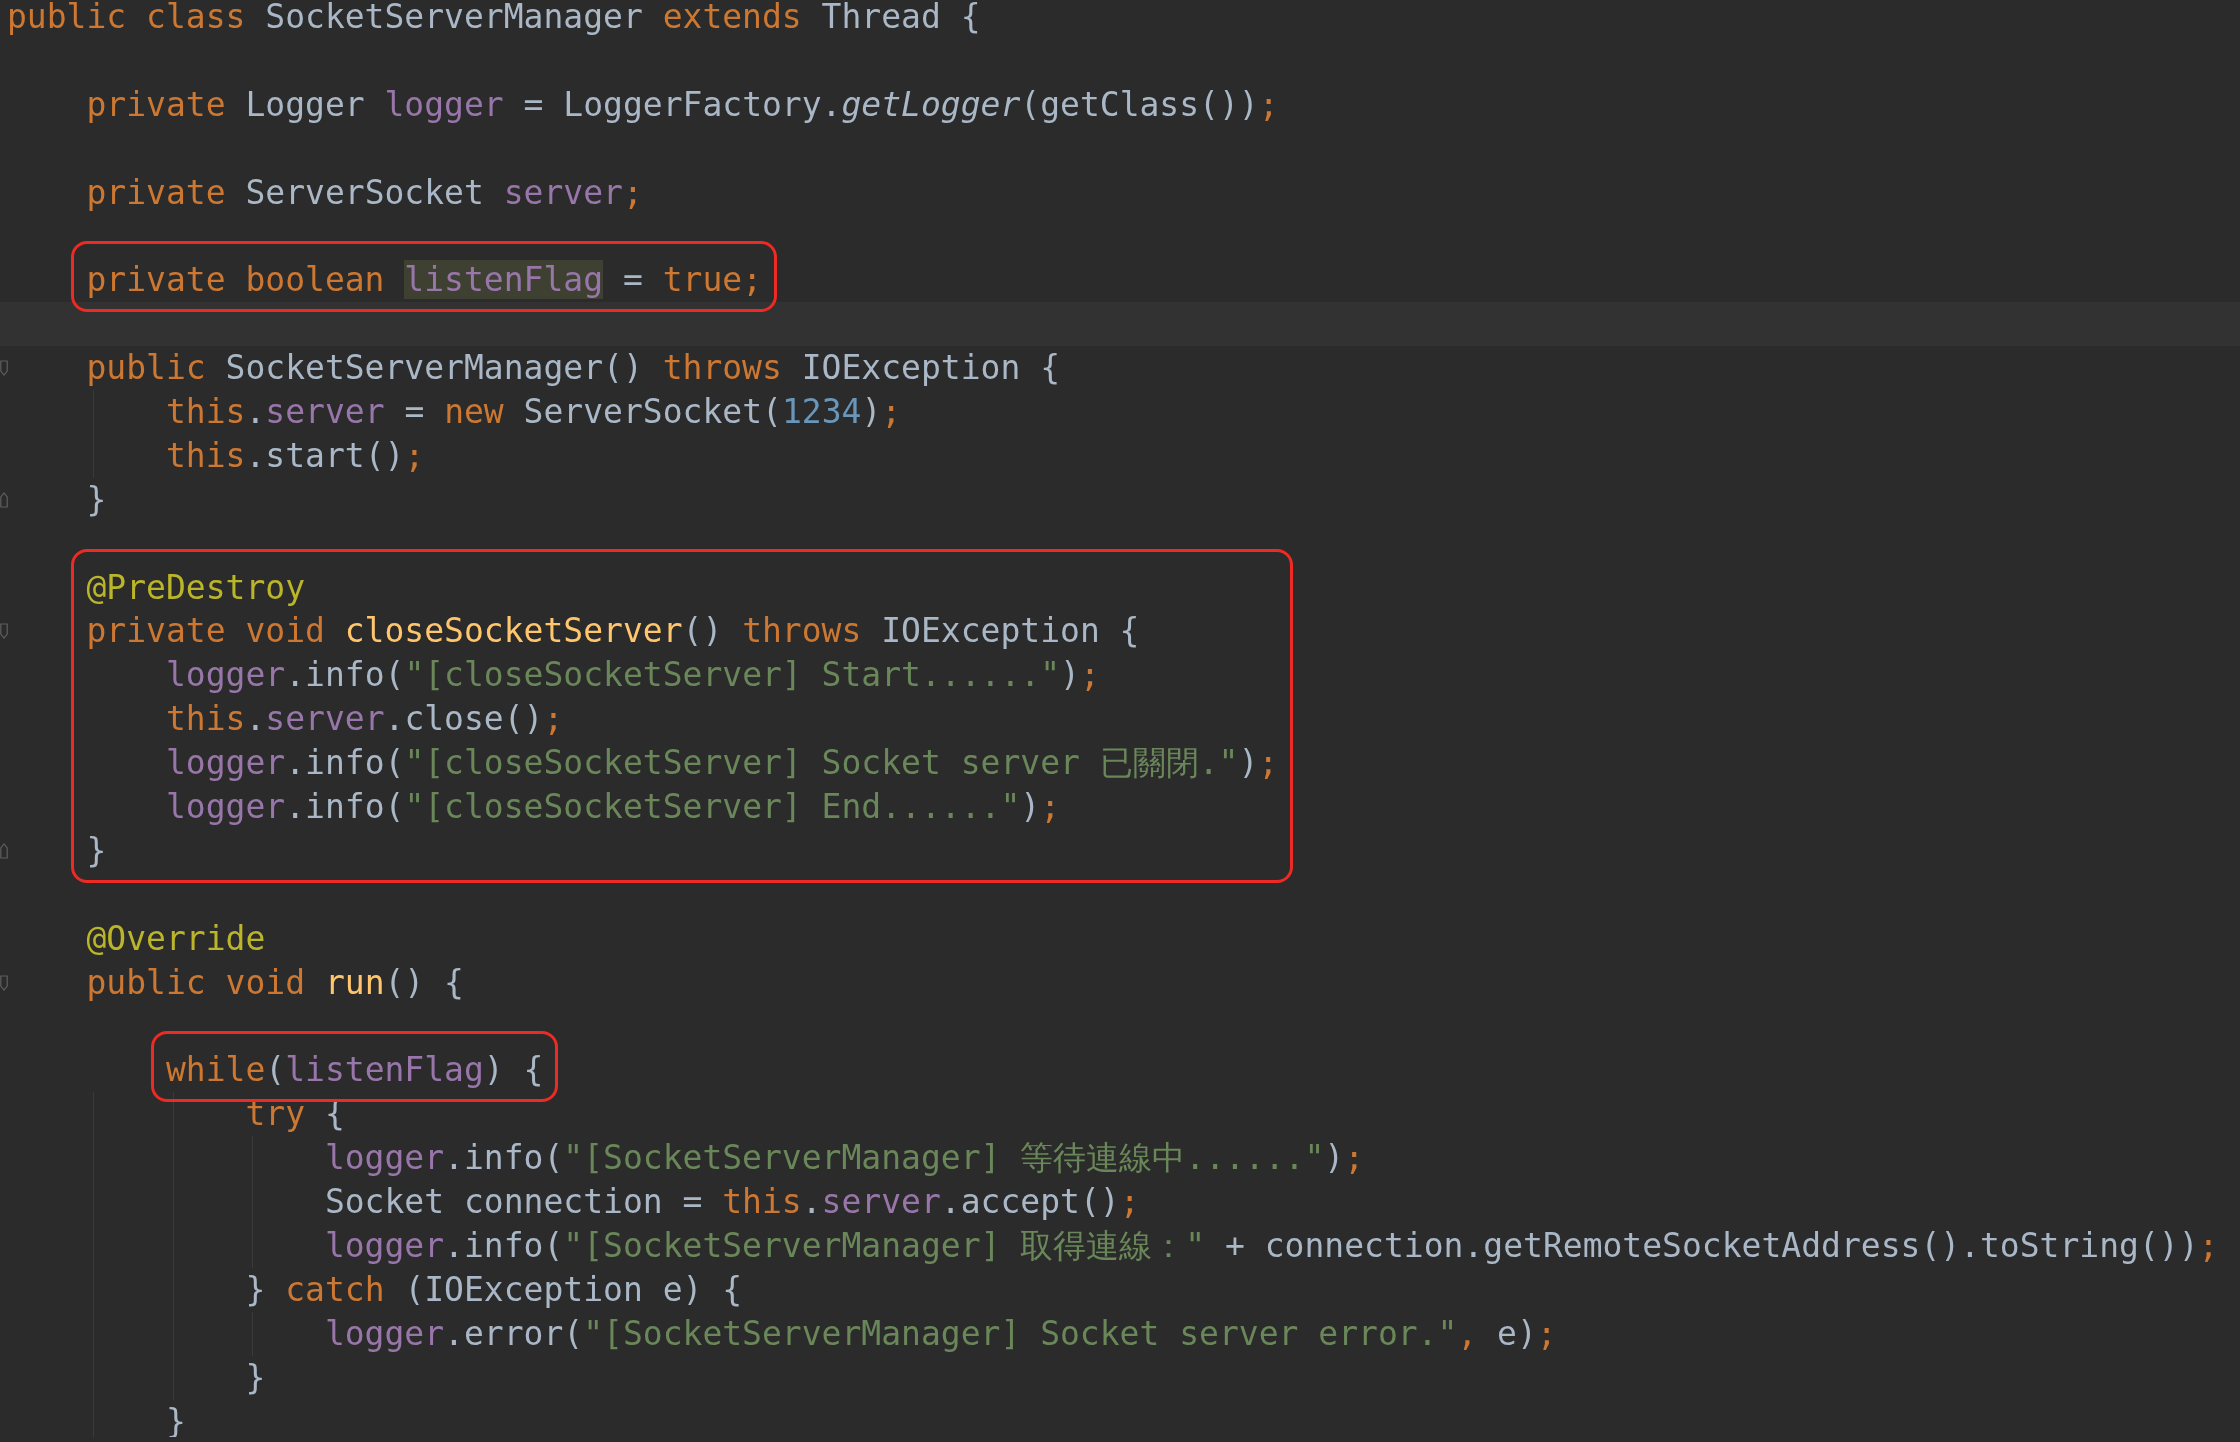  Describe the element at coordinates (195, 587) in the screenshot. I see `code-line: @PreDestroy` at that location.